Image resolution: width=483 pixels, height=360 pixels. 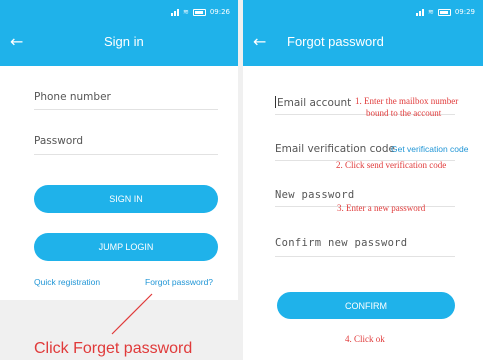 What do you see at coordinates (365, 339) in the screenshot?
I see `step4-annotation: 4. Click ok` at bounding box center [365, 339].